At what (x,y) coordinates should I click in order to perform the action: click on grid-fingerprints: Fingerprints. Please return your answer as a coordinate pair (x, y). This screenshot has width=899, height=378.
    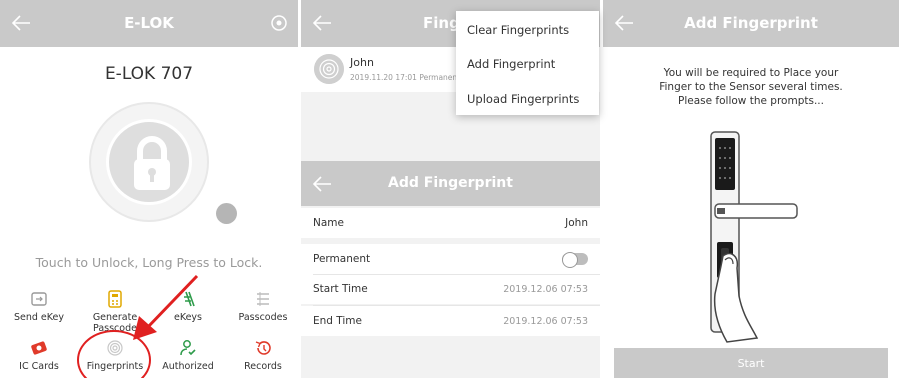
    Looking at the image, I should click on (115, 355).